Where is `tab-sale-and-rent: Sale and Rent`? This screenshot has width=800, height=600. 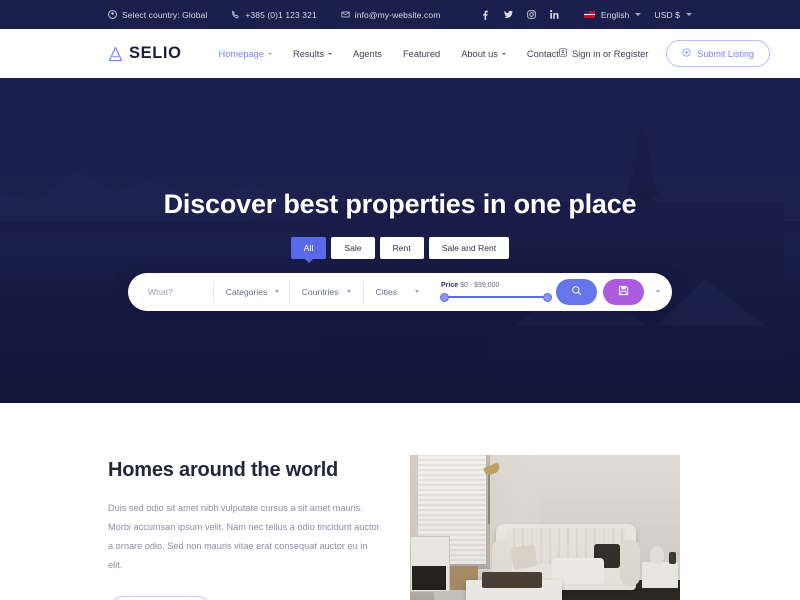
tab-sale-and-rent: Sale and Rent is located at coordinates (469, 247).